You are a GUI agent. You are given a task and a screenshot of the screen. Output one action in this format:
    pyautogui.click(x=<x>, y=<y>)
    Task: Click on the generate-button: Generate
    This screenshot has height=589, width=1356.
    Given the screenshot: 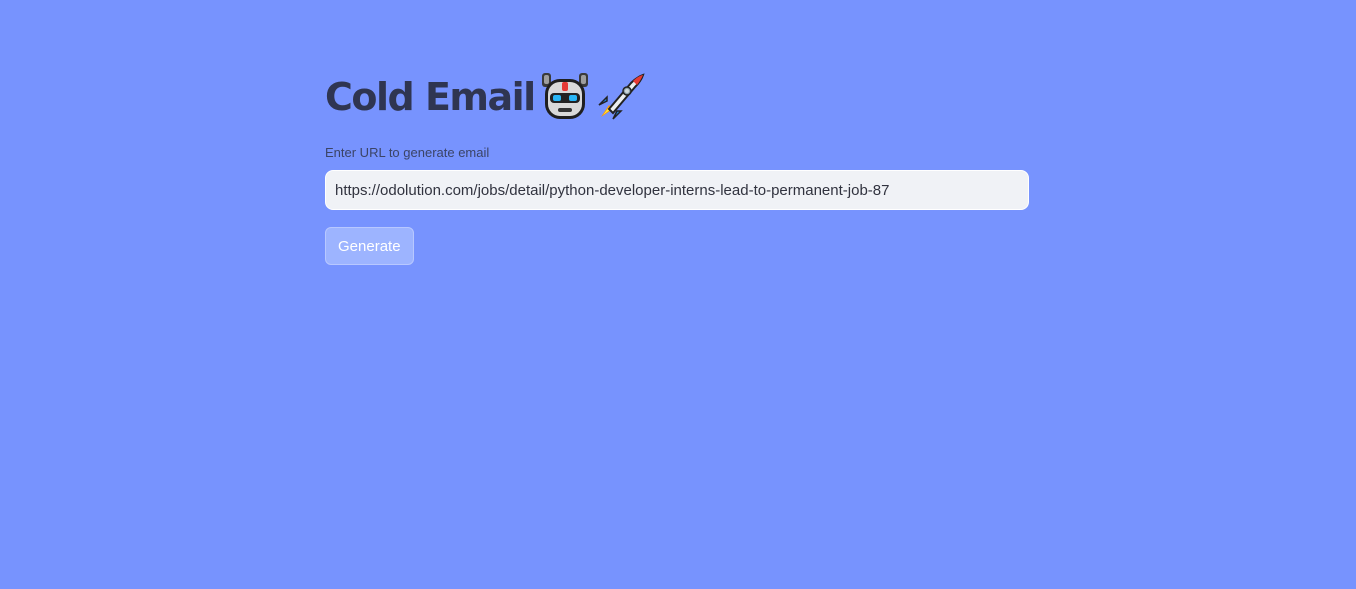 What is the action you would take?
    pyautogui.click(x=369, y=246)
    